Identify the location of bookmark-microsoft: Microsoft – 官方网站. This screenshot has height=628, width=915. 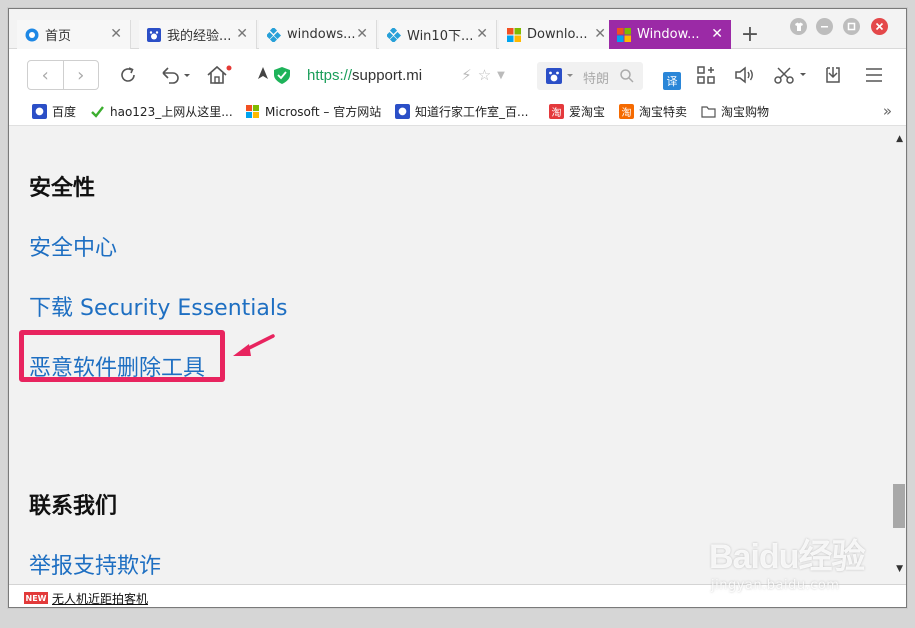
(313, 111).